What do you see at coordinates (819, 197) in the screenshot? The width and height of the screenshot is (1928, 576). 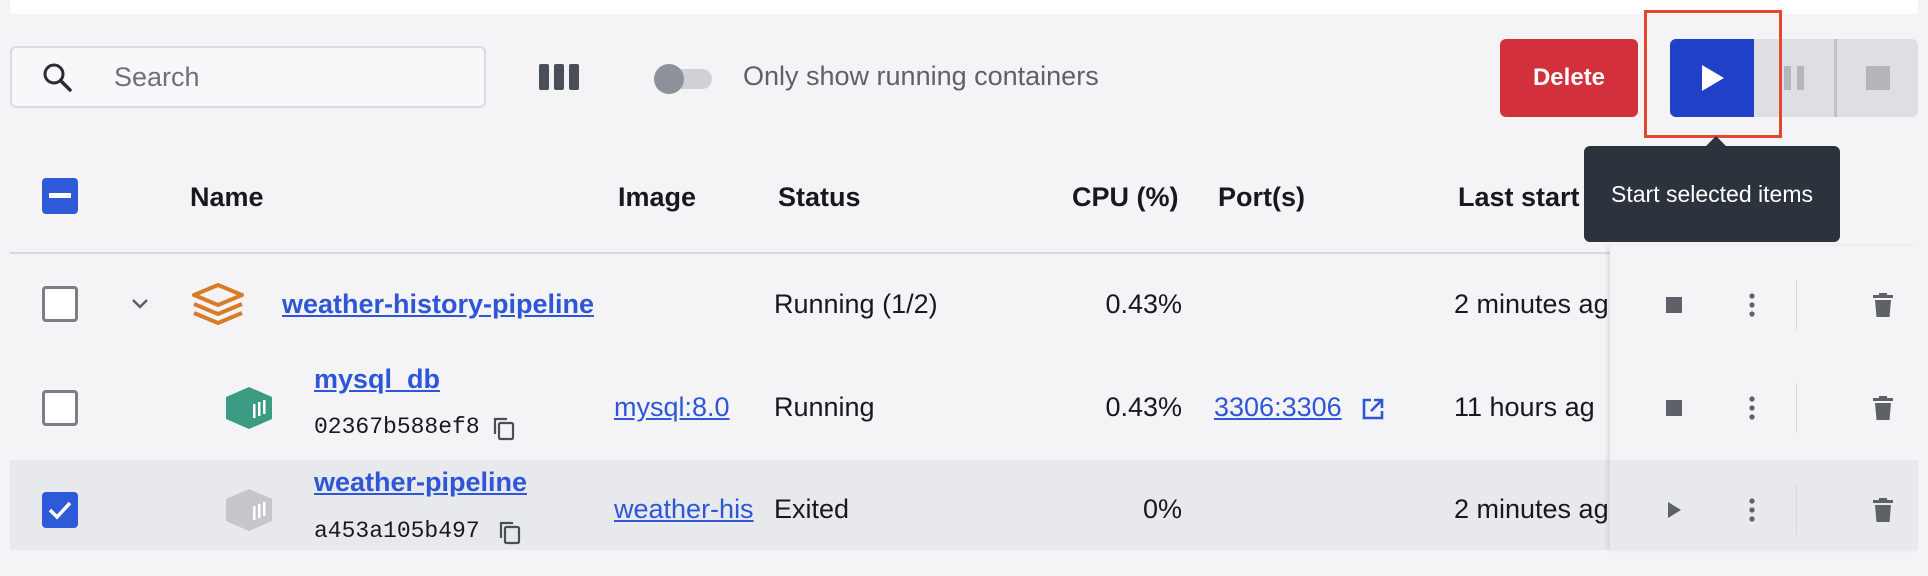 I see `header-status: Status` at bounding box center [819, 197].